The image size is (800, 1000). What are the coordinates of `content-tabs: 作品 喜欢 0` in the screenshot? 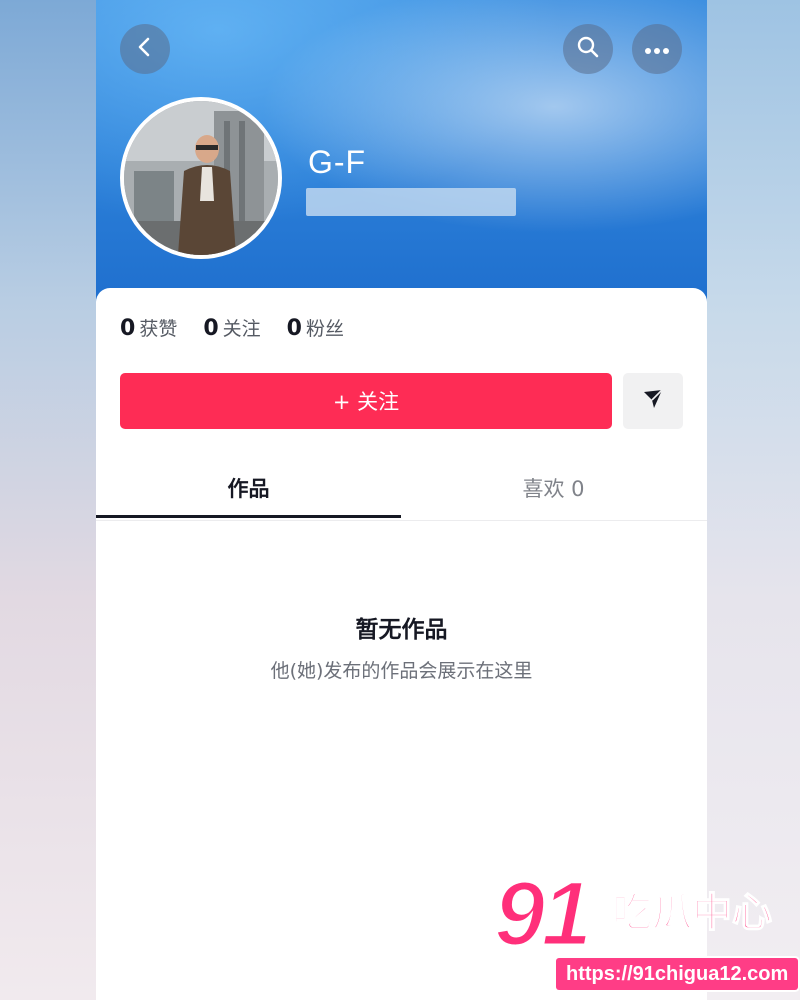 It's located at (401, 488).